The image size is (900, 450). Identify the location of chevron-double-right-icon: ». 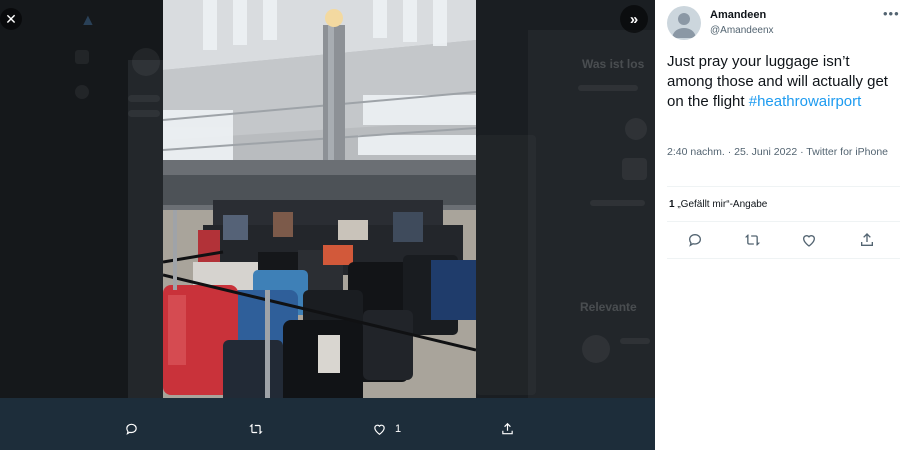
(634, 19).